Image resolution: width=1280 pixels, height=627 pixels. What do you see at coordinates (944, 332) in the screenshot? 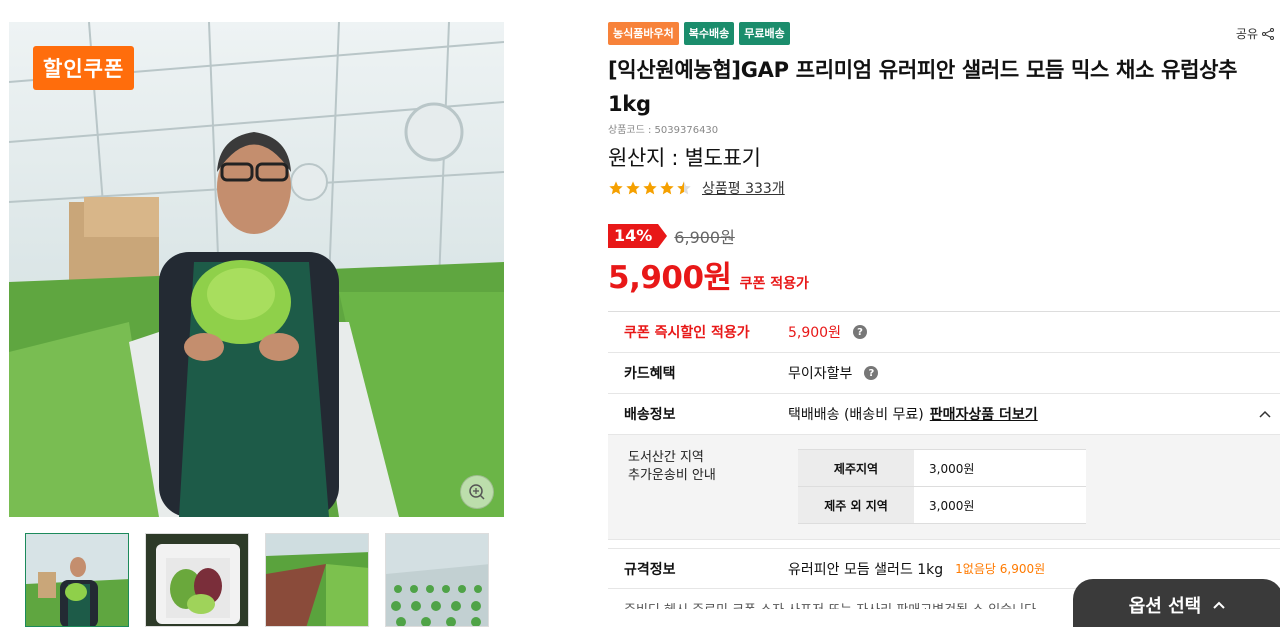
I see `coupon-price-row: 쿠폰 즉시할인 적용가 5,900원 ?` at bounding box center [944, 332].